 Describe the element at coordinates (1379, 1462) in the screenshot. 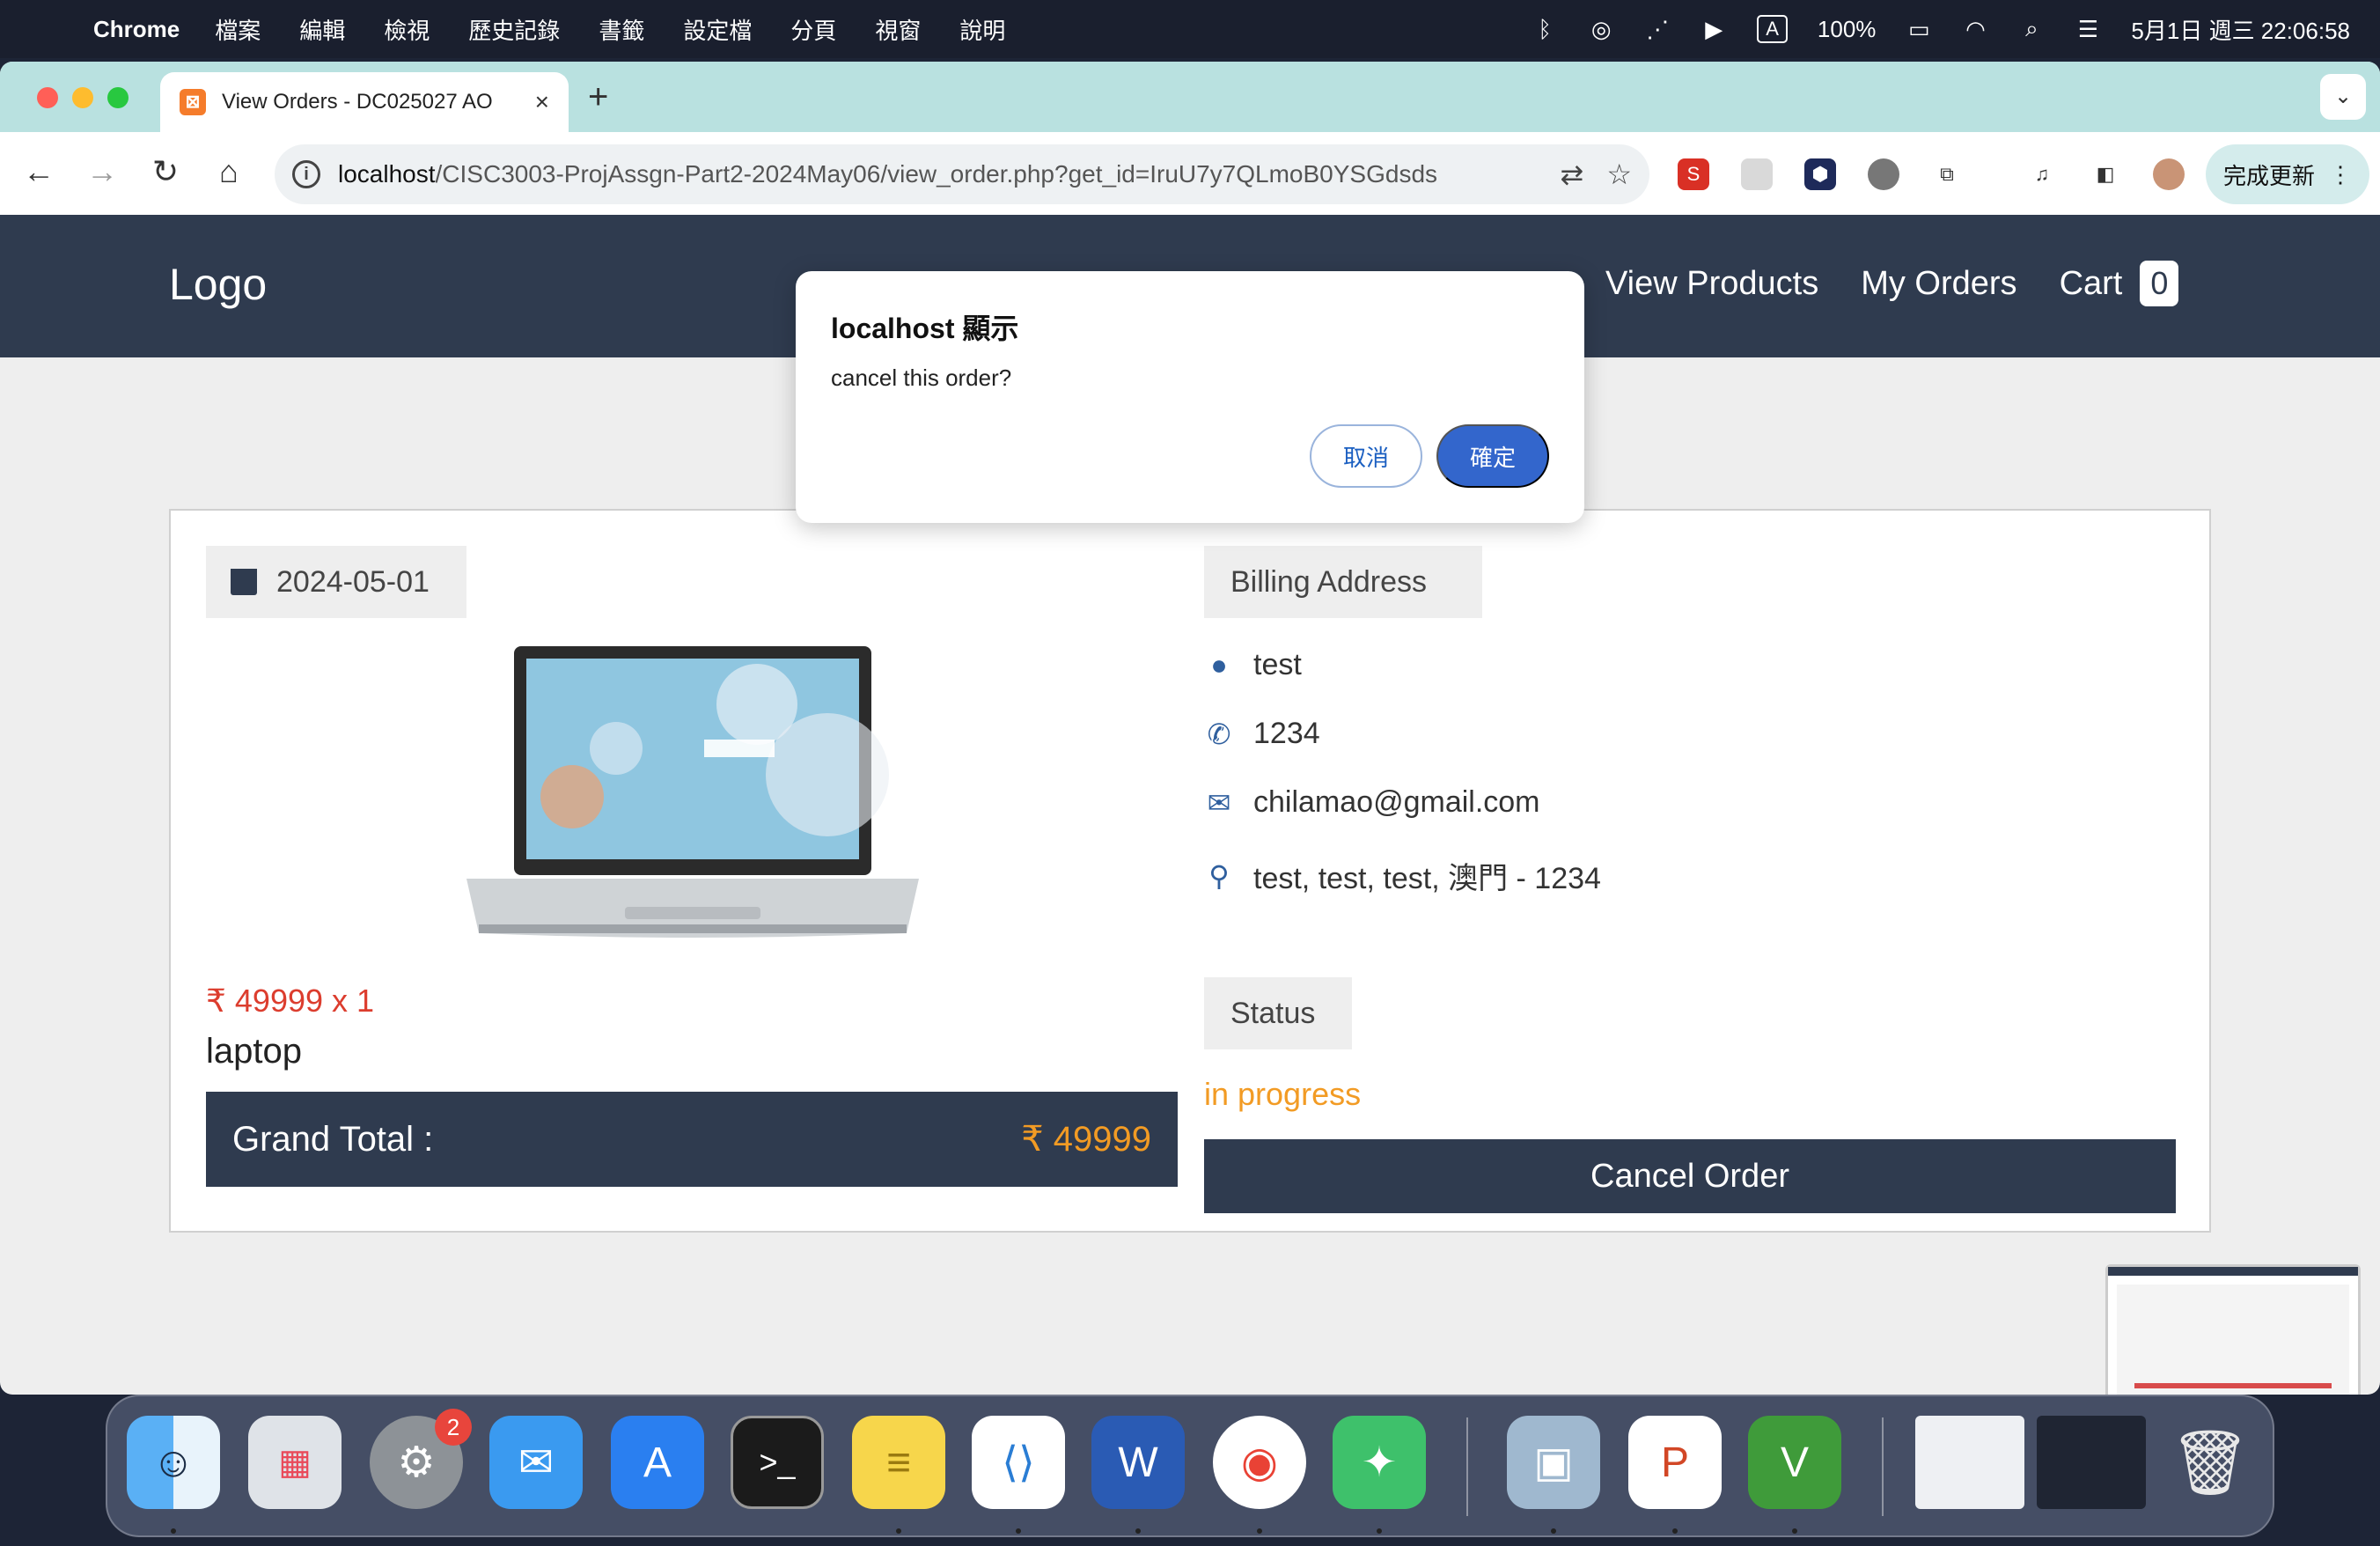

I see `wechat-icon: ✦` at that location.